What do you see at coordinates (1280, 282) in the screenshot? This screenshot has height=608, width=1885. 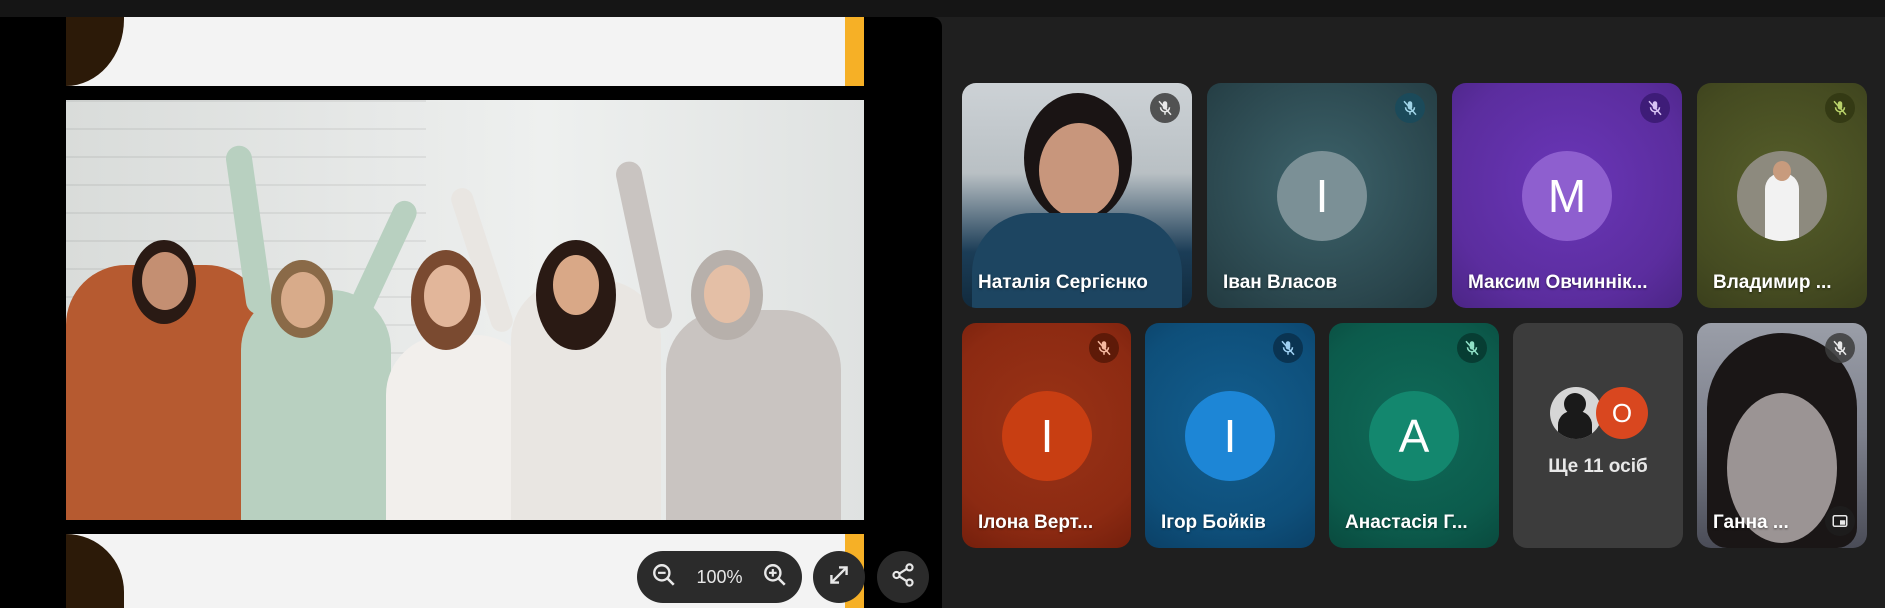 I see `participant-name: Іван Власов` at bounding box center [1280, 282].